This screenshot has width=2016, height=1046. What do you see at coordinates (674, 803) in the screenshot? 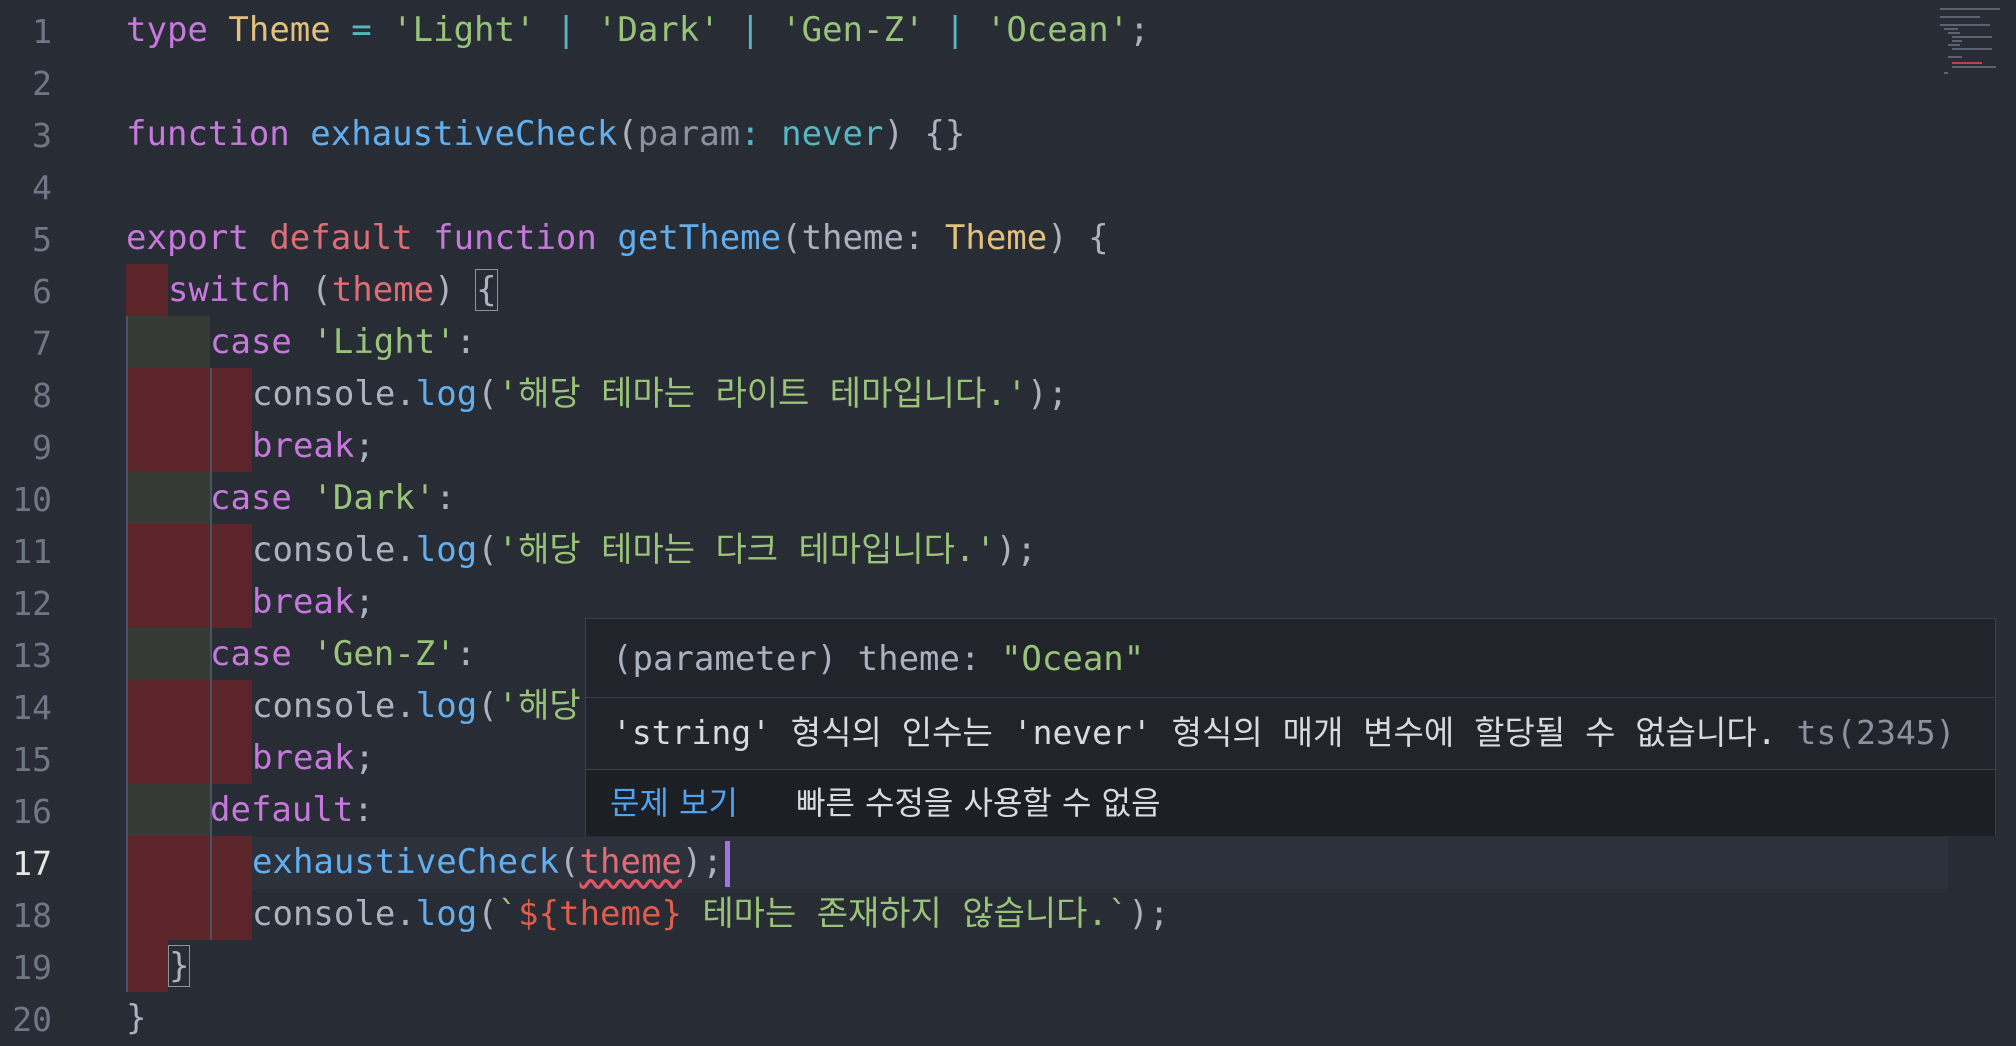
I see `view-problem-link: 문제 보기` at bounding box center [674, 803].